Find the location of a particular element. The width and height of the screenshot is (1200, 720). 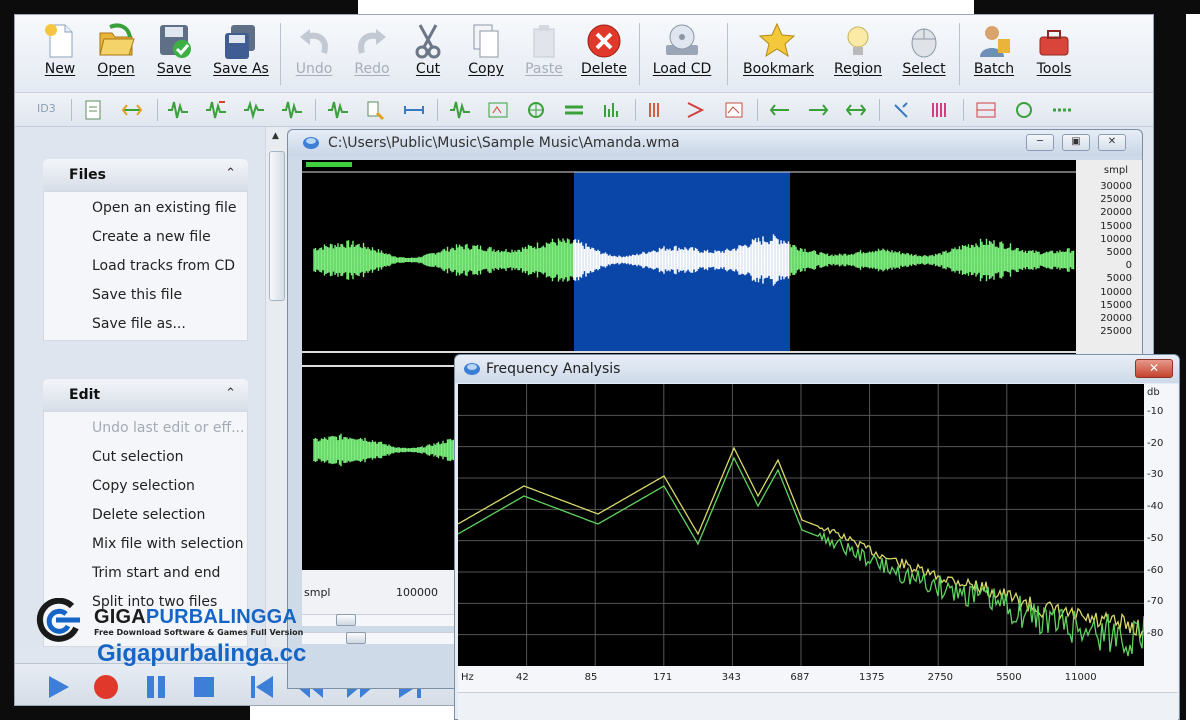

envelope-icon is located at coordinates (734, 110).